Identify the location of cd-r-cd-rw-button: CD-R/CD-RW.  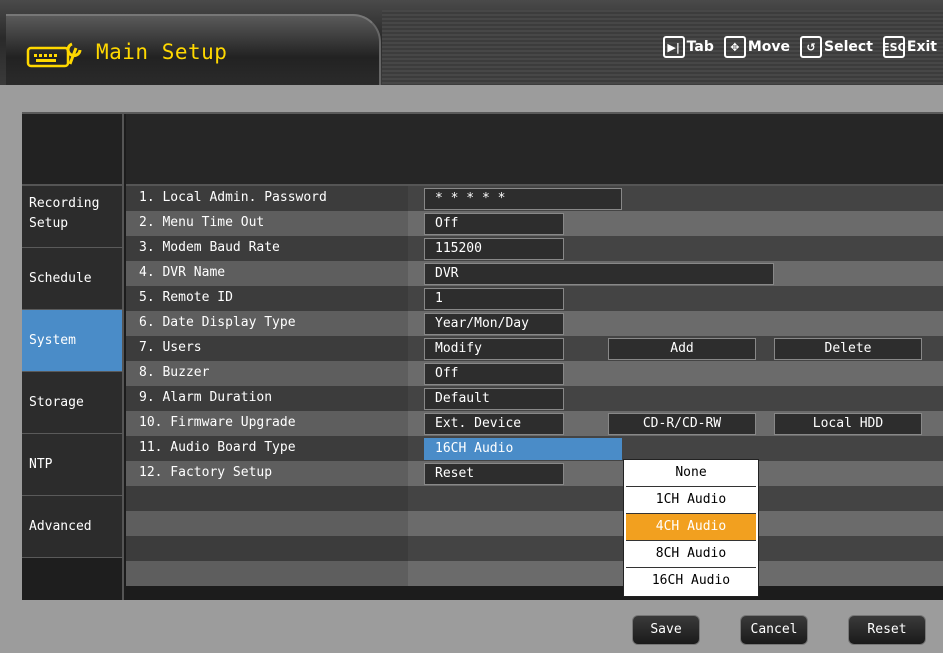
(682, 424).